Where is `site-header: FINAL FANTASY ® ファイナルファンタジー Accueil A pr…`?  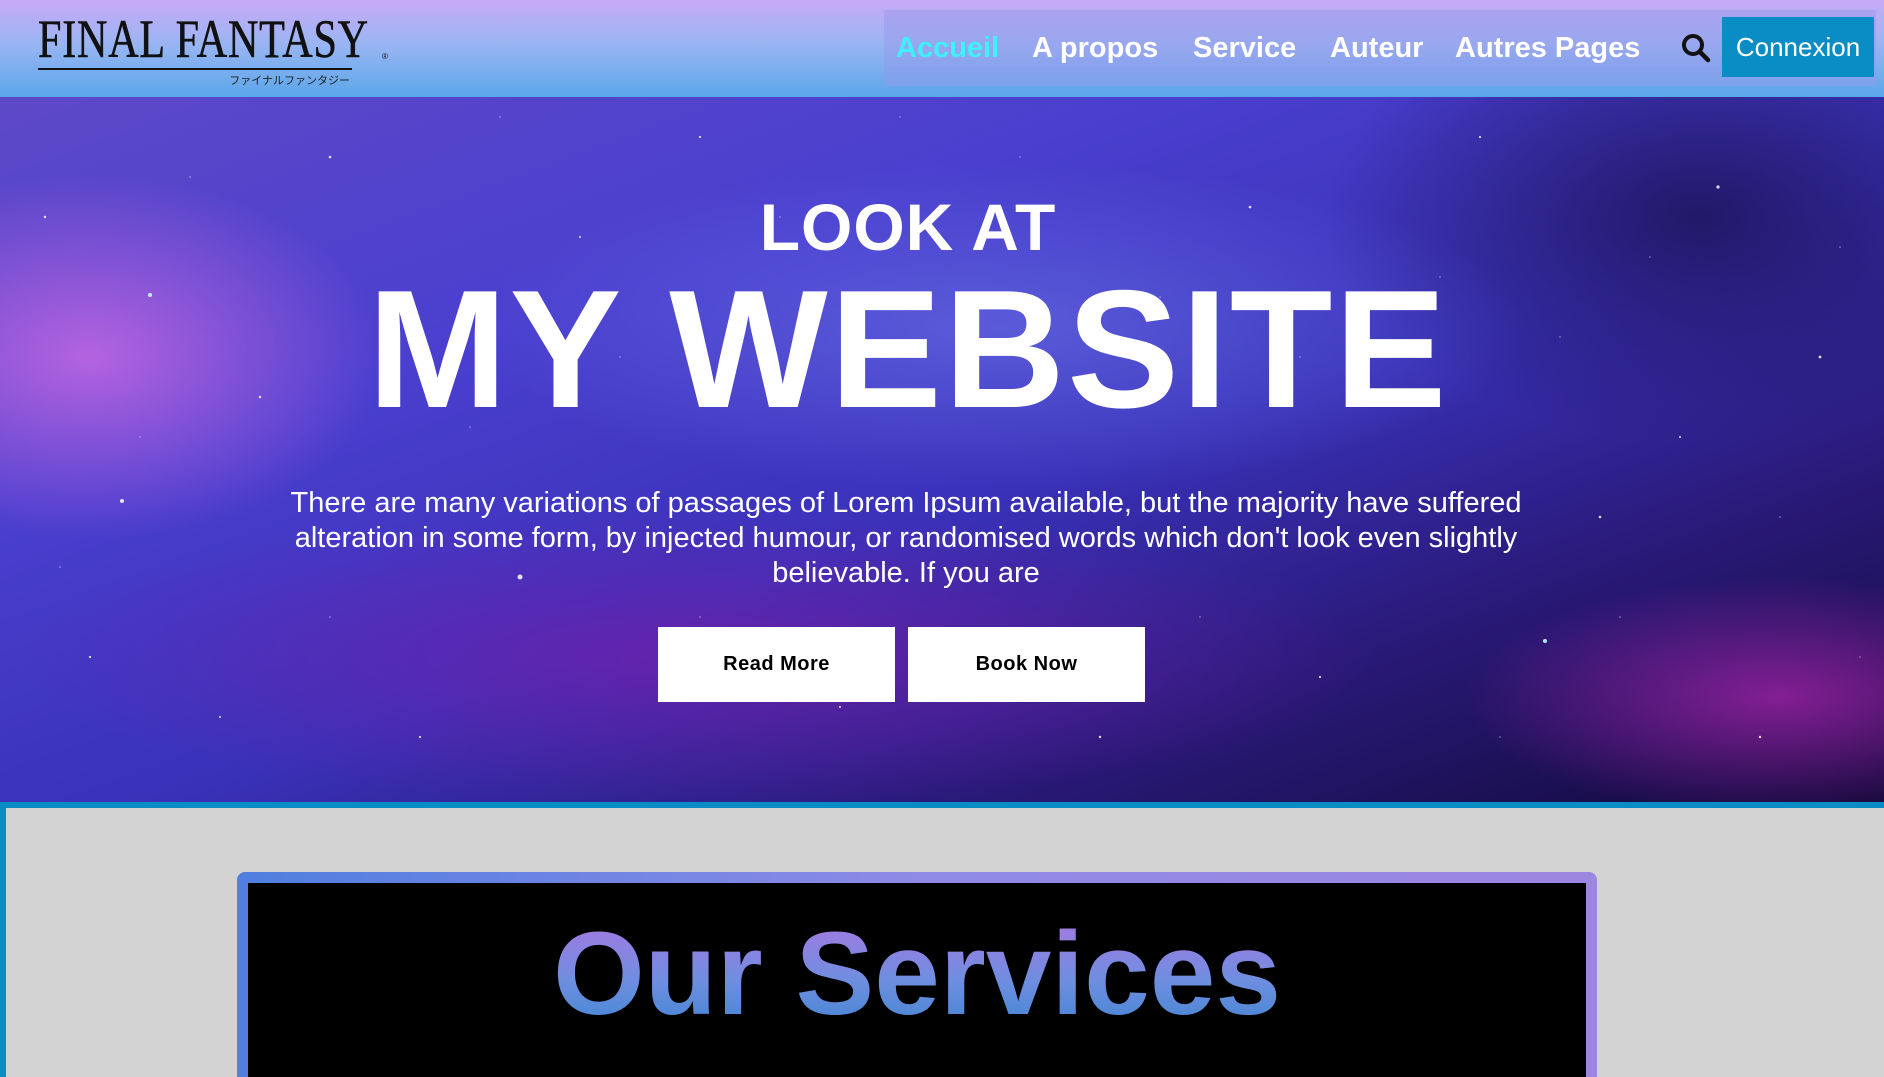
site-header: FINAL FANTASY ® ファイナルファンタジー Accueil A pr… is located at coordinates (942, 48).